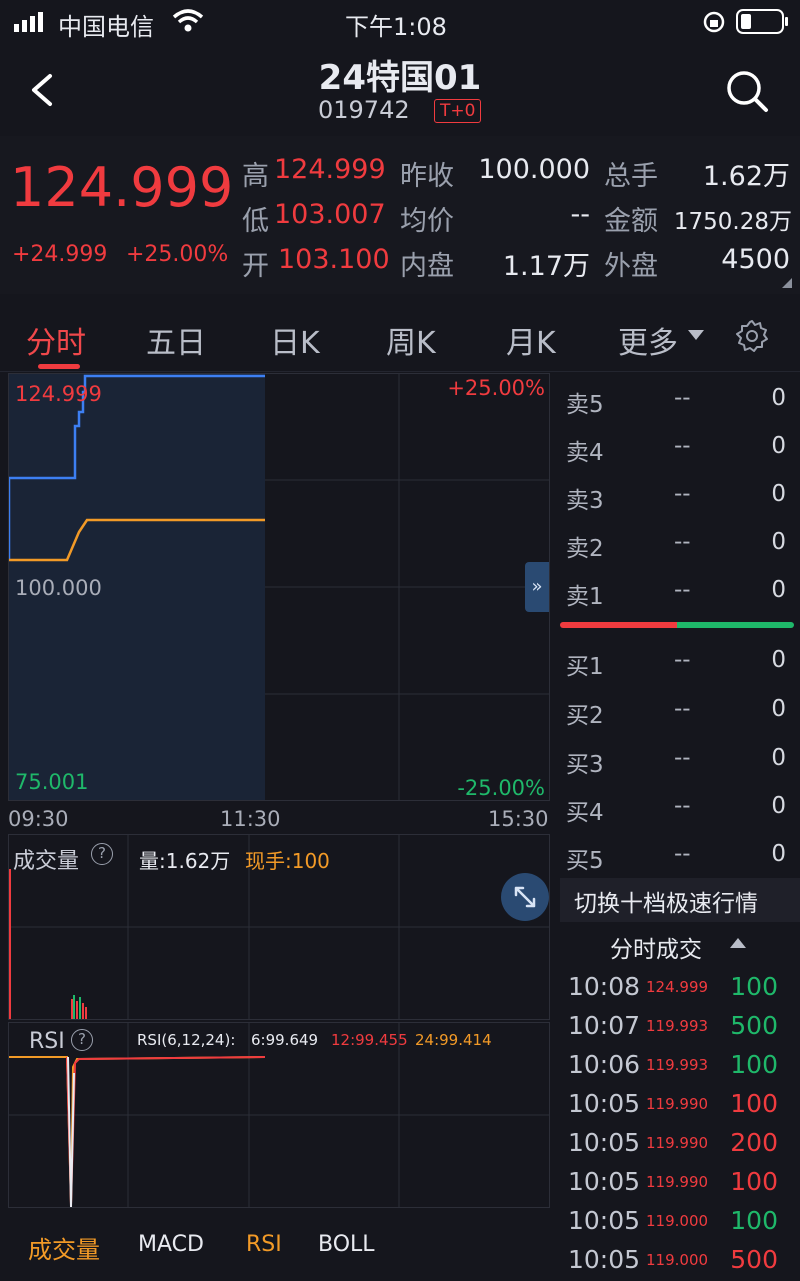  I want to click on expand-orderbook-button: », so click(537, 587).